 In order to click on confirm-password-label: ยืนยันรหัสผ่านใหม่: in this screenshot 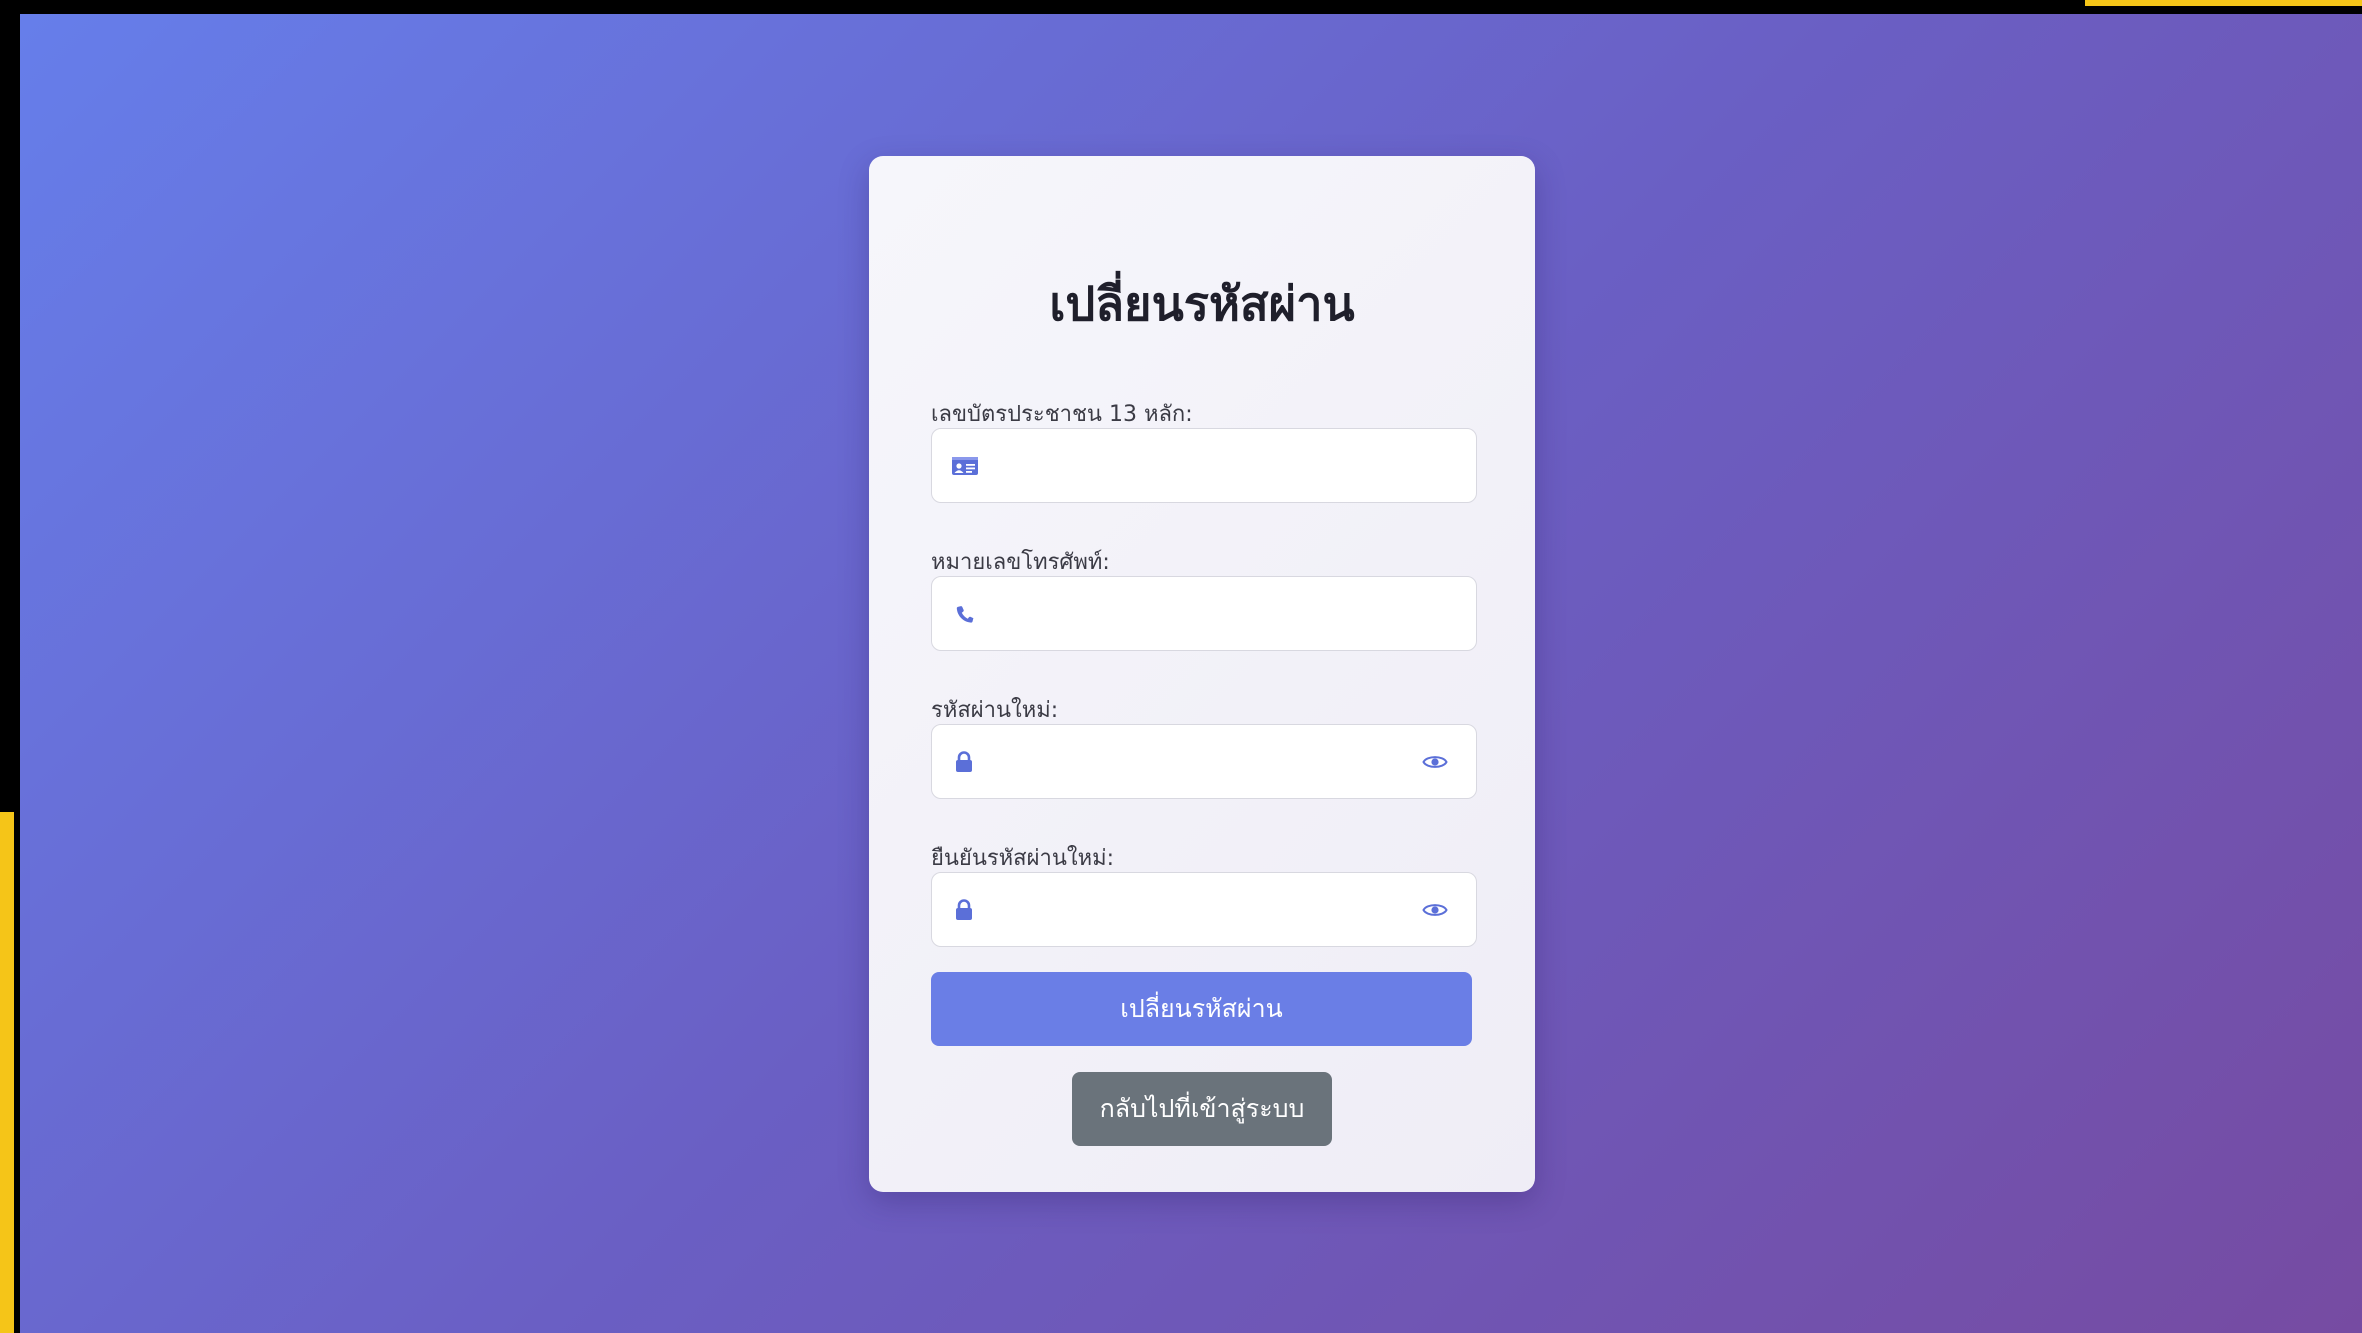, I will do `click(1023, 858)`.